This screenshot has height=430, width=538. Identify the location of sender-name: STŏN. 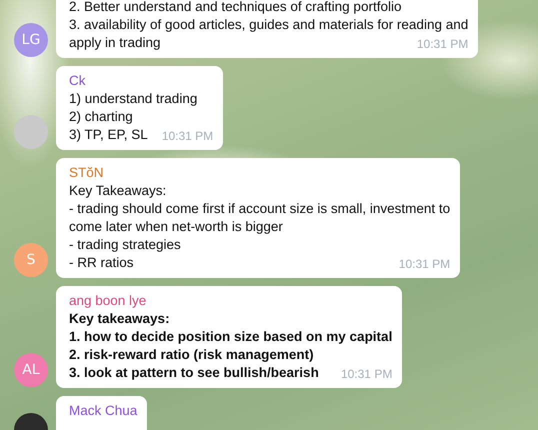
(86, 173).